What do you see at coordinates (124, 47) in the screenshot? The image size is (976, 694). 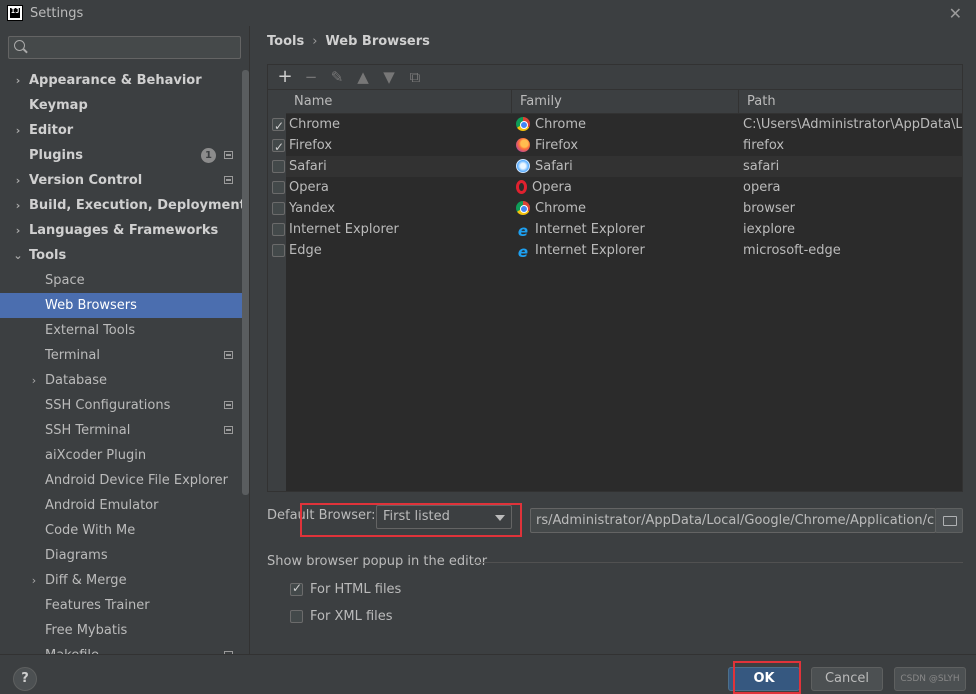 I see `search-input` at bounding box center [124, 47].